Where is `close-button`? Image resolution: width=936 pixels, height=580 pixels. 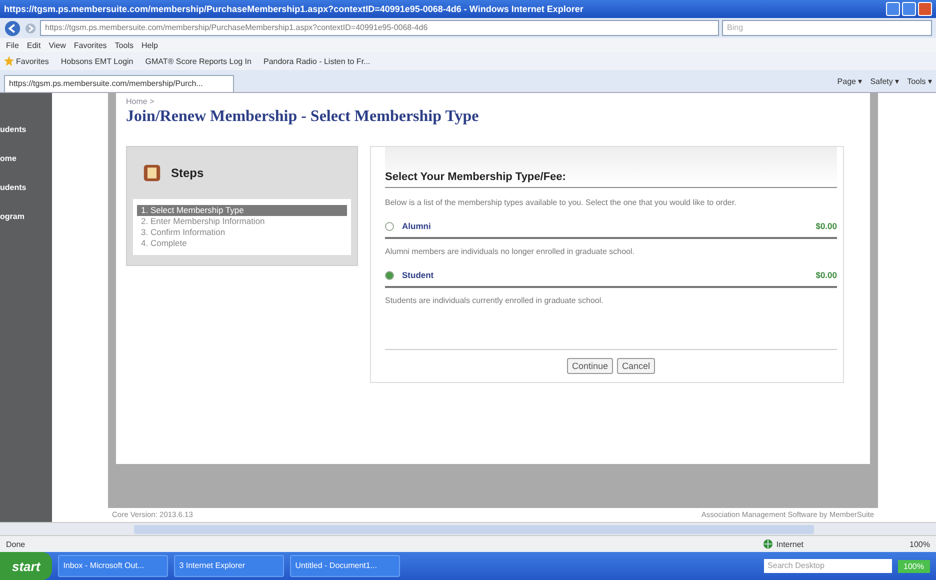
close-button is located at coordinates (925, 9).